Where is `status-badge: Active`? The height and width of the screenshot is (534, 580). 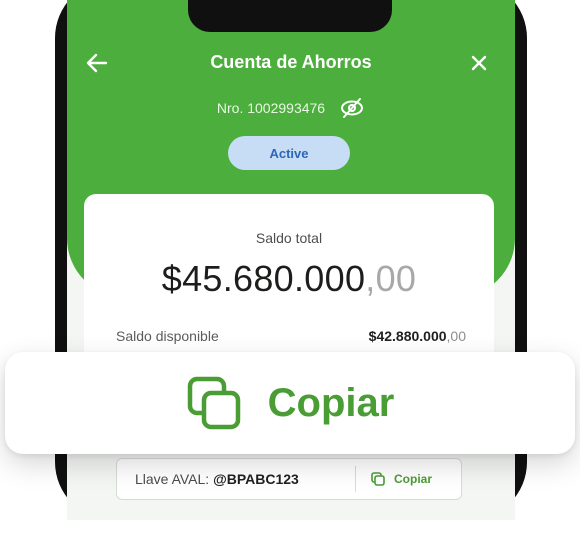 status-badge: Active is located at coordinates (289, 153).